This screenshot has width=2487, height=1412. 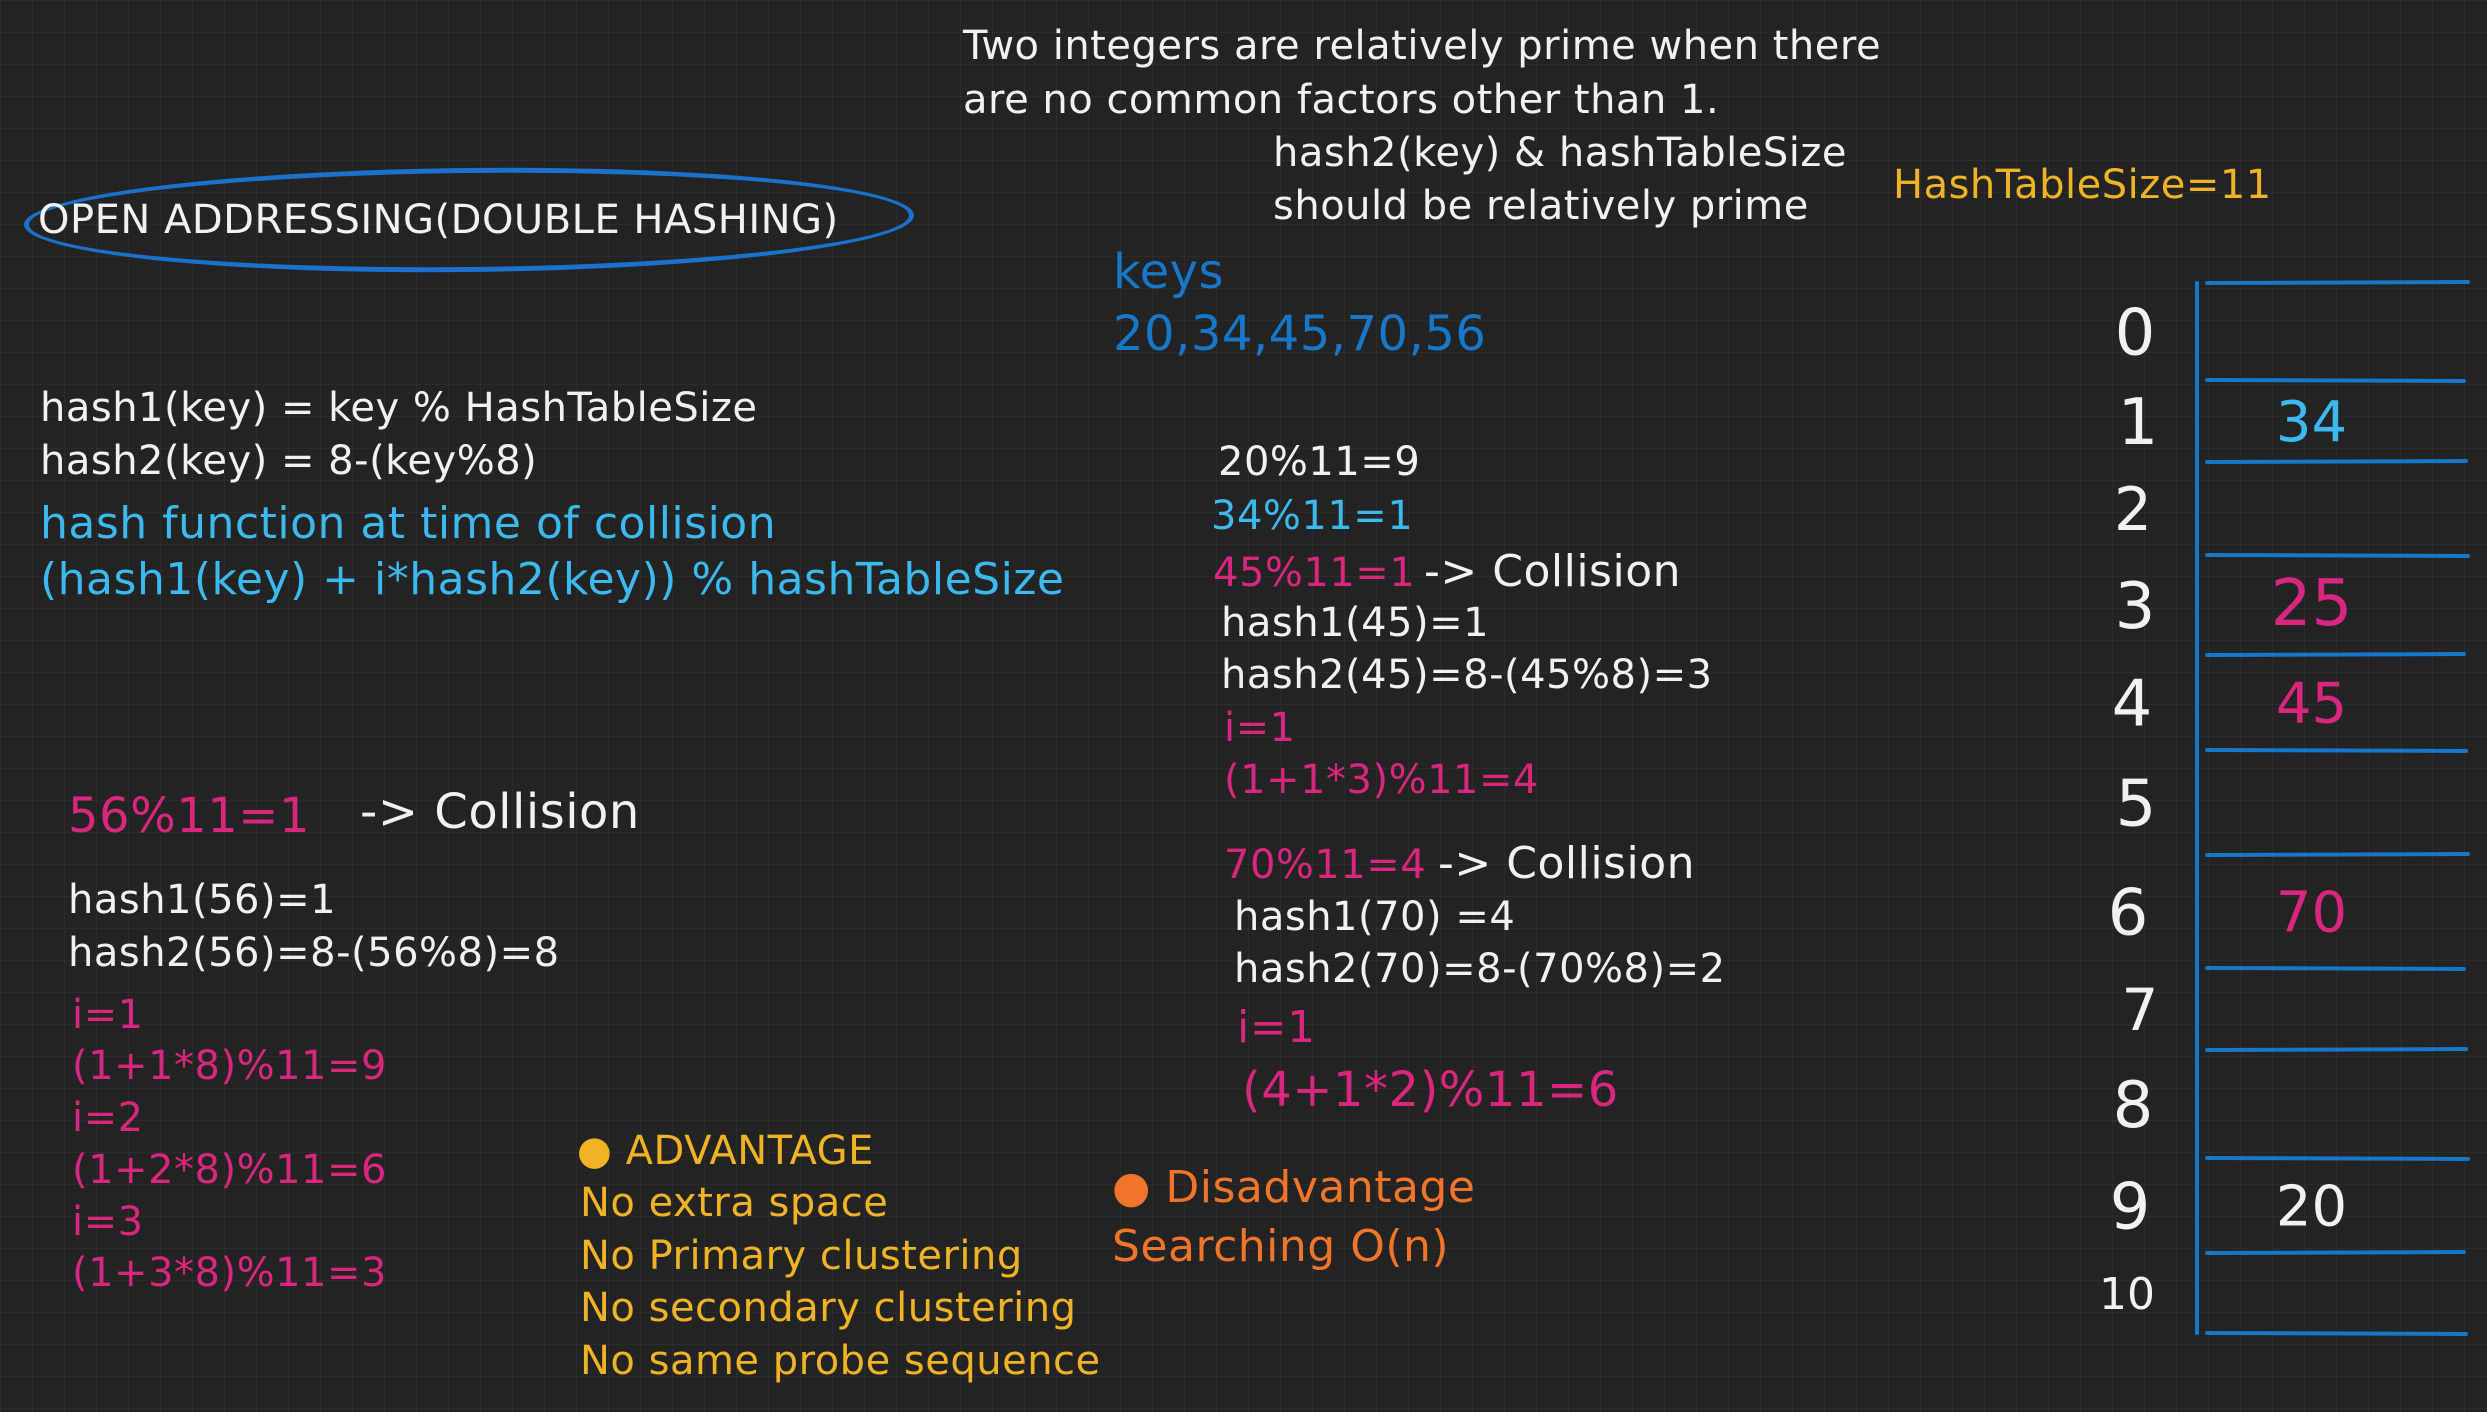 I want to click on table-index-label: 3, so click(x=2135, y=607).